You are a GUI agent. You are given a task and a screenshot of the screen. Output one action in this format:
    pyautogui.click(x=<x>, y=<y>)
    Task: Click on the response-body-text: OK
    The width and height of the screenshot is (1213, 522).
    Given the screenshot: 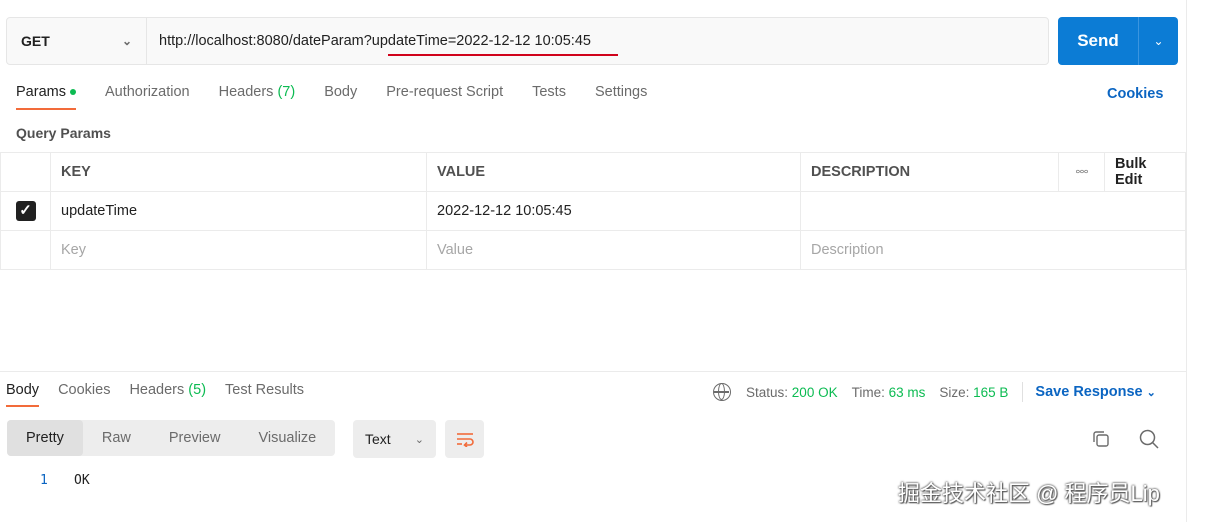 What is the action you would take?
    pyautogui.click(x=82, y=480)
    